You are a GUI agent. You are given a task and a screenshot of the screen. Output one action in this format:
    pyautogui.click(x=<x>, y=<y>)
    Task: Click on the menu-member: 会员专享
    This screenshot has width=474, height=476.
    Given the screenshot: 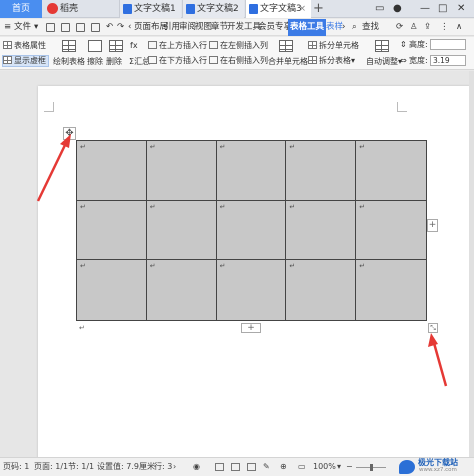 What is the action you would take?
    pyautogui.click(x=275, y=27)
    